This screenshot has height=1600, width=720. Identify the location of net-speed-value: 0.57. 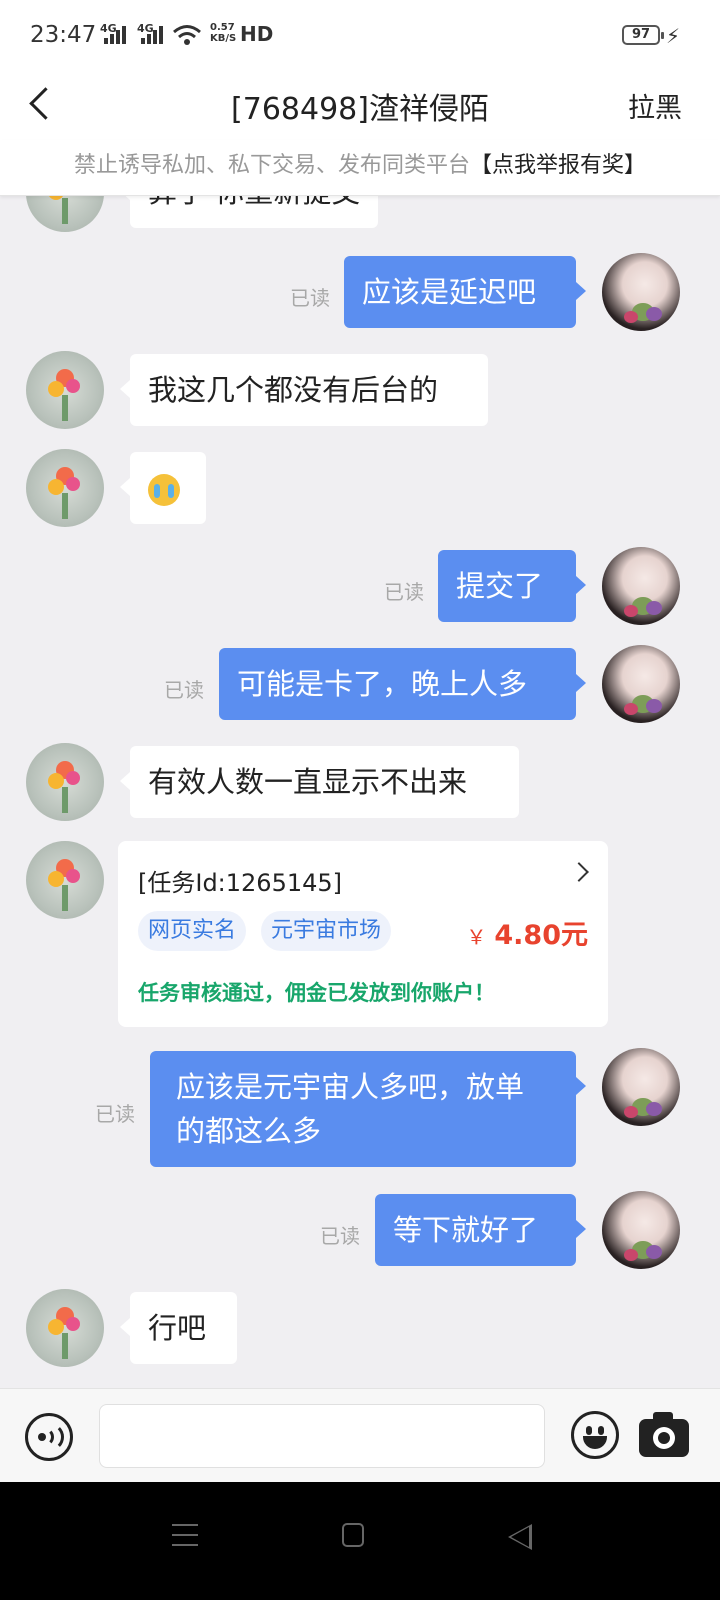
(222, 27).